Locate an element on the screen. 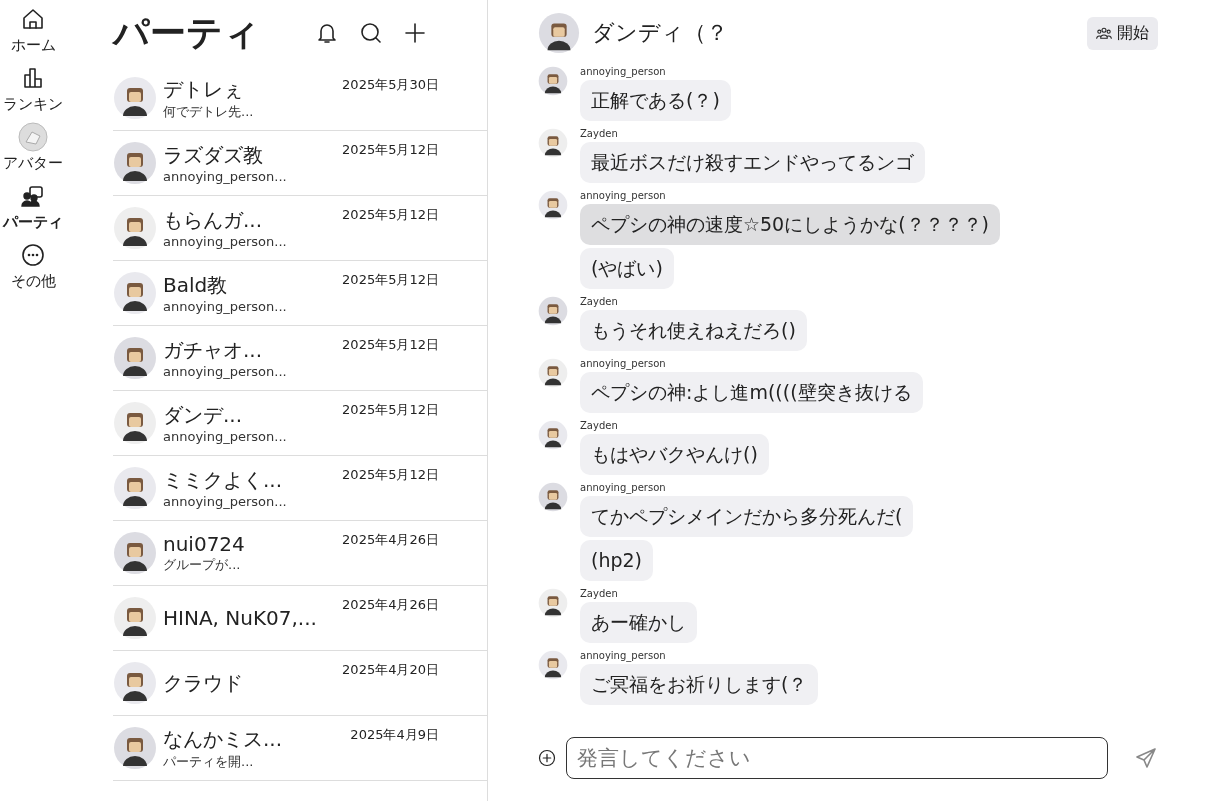 This screenshot has height=801, width=1206. nav-item: アバター is located at coordinates (33, 147).